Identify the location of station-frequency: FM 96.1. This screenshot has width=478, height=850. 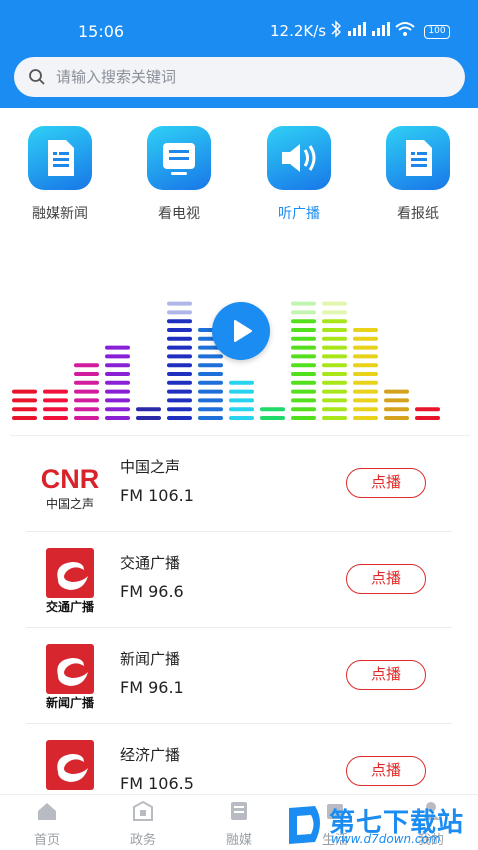
(152, 687).